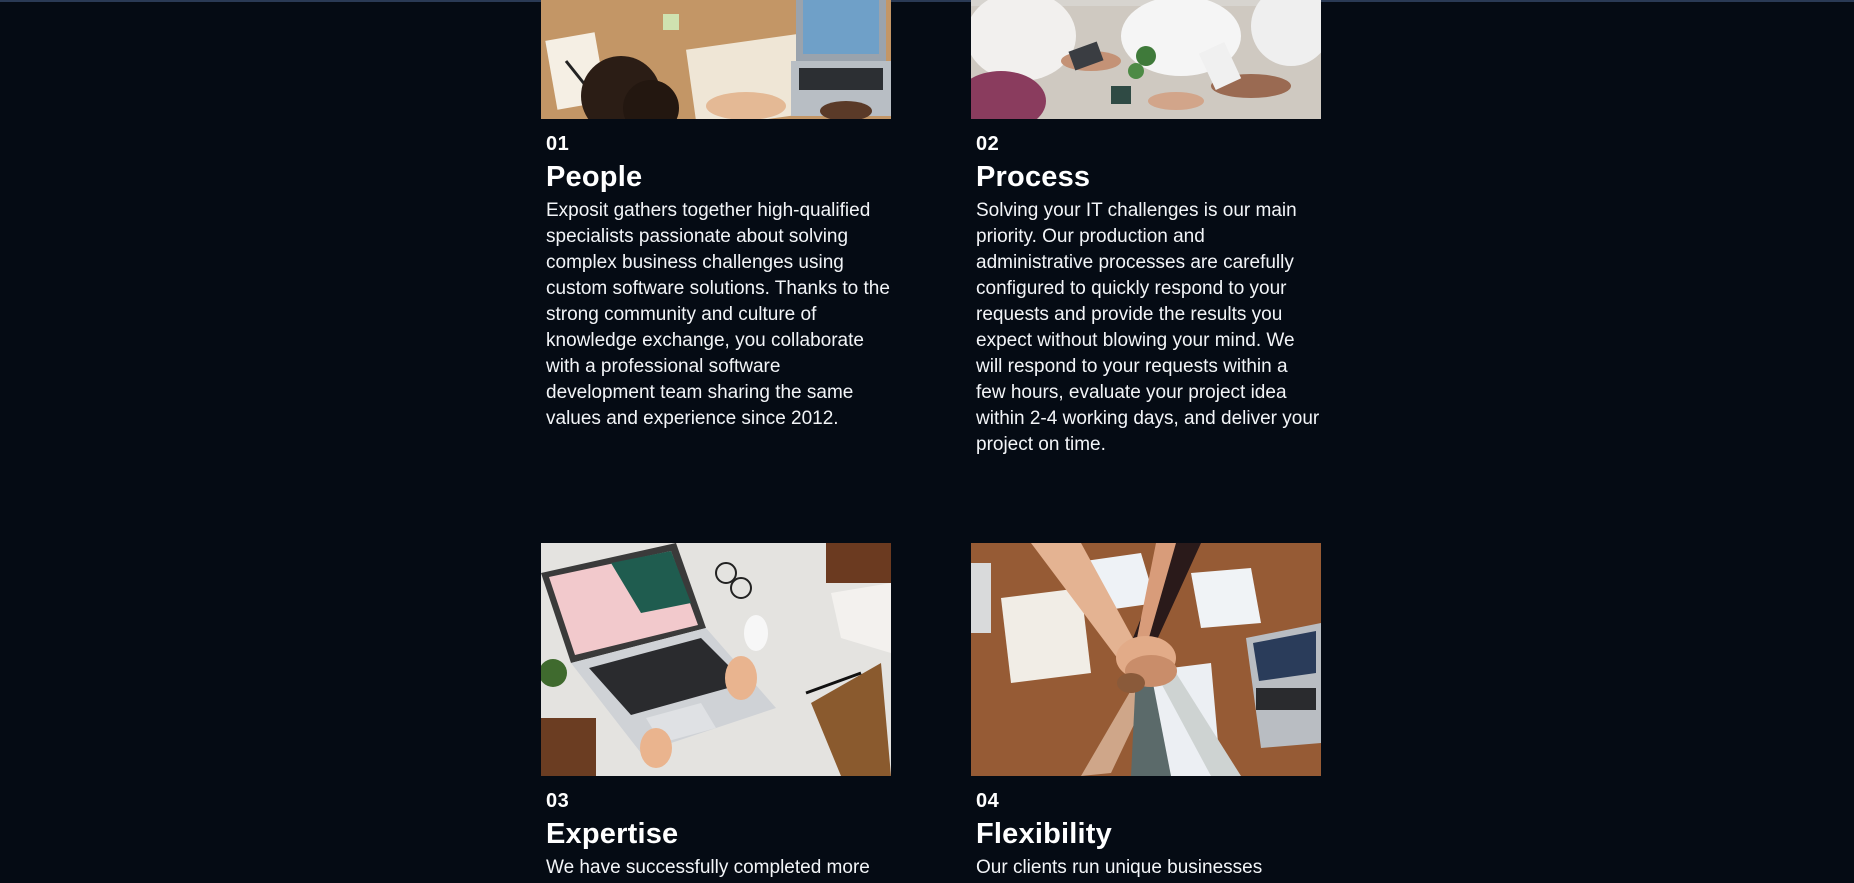 This screenshot has width=1854, height=883. Describe the element at coordinates (1146, 659) in the screenshot. I see `team-hands-together-photo` at that location.